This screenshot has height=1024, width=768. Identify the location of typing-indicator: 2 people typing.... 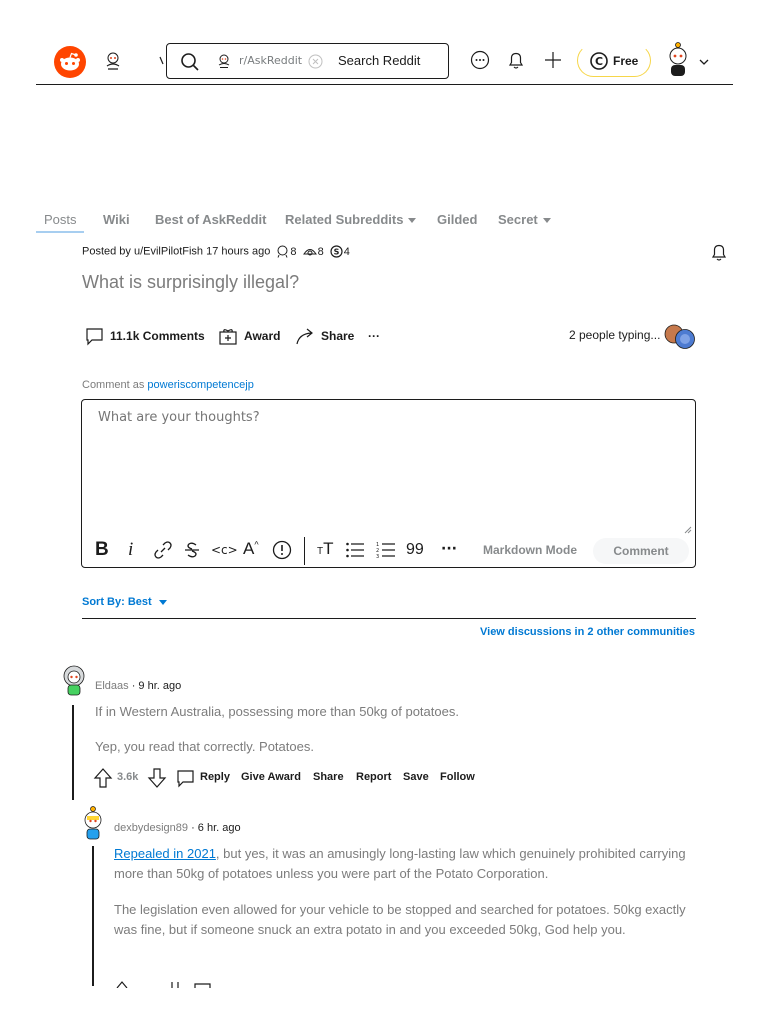
(615, 335).